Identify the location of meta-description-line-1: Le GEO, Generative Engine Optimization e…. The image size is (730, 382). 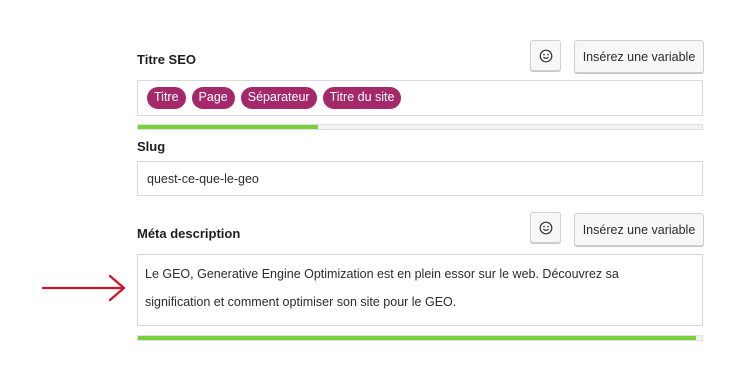
(382, 274).